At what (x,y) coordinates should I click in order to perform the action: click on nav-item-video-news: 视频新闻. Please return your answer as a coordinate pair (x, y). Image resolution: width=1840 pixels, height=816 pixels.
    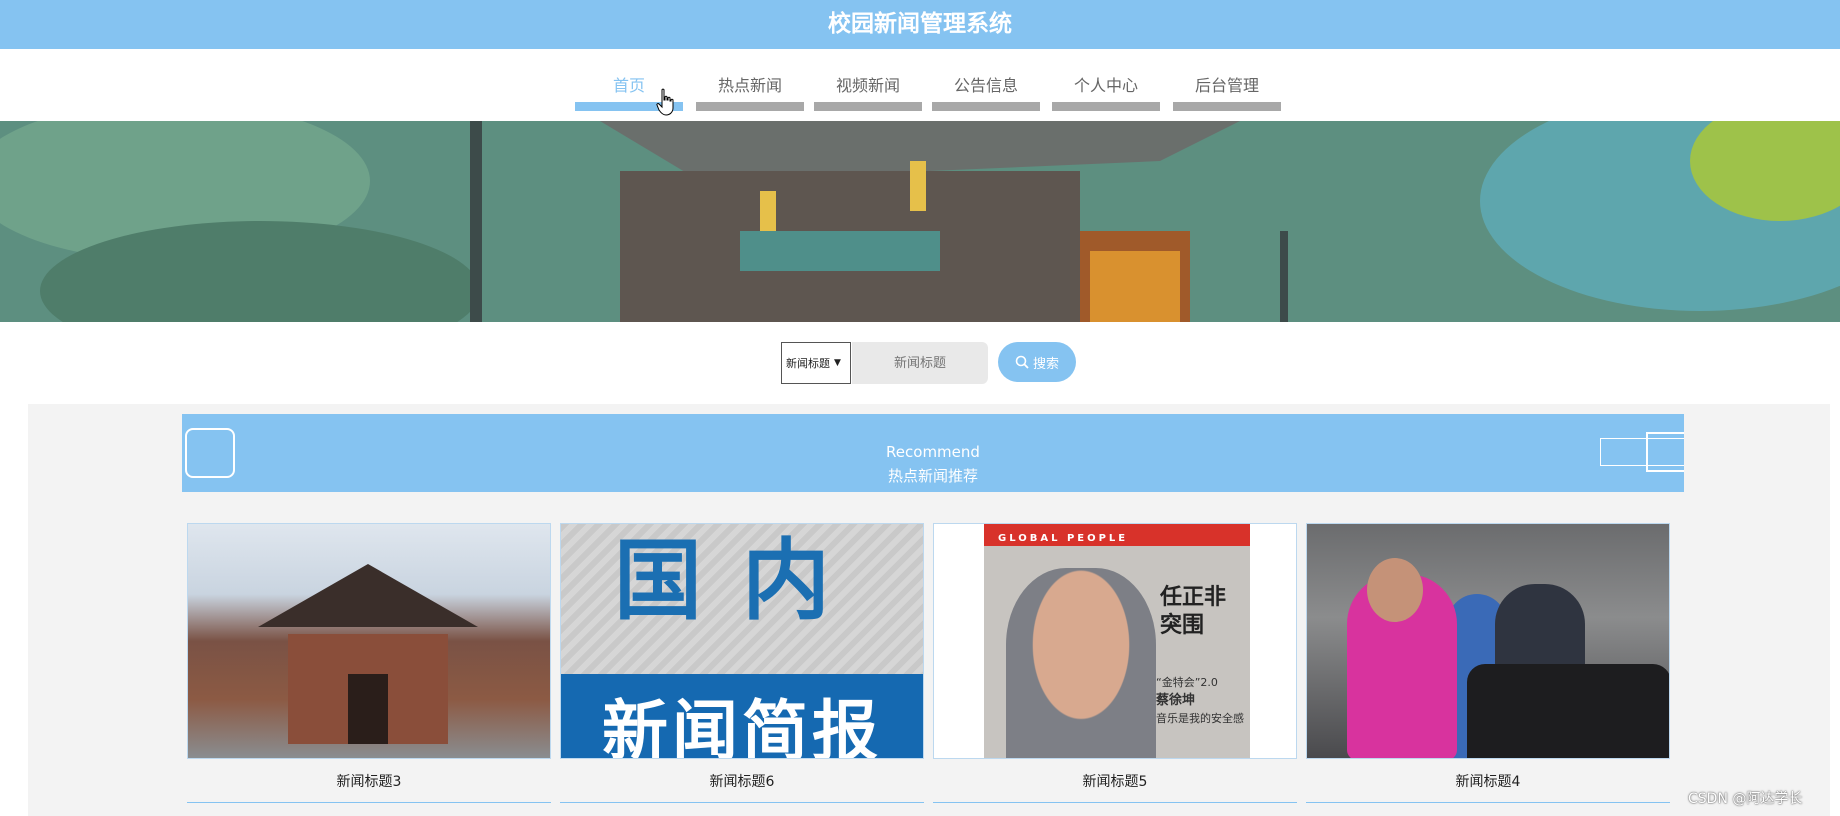
    Looking at the image, I should click on (868, 80).